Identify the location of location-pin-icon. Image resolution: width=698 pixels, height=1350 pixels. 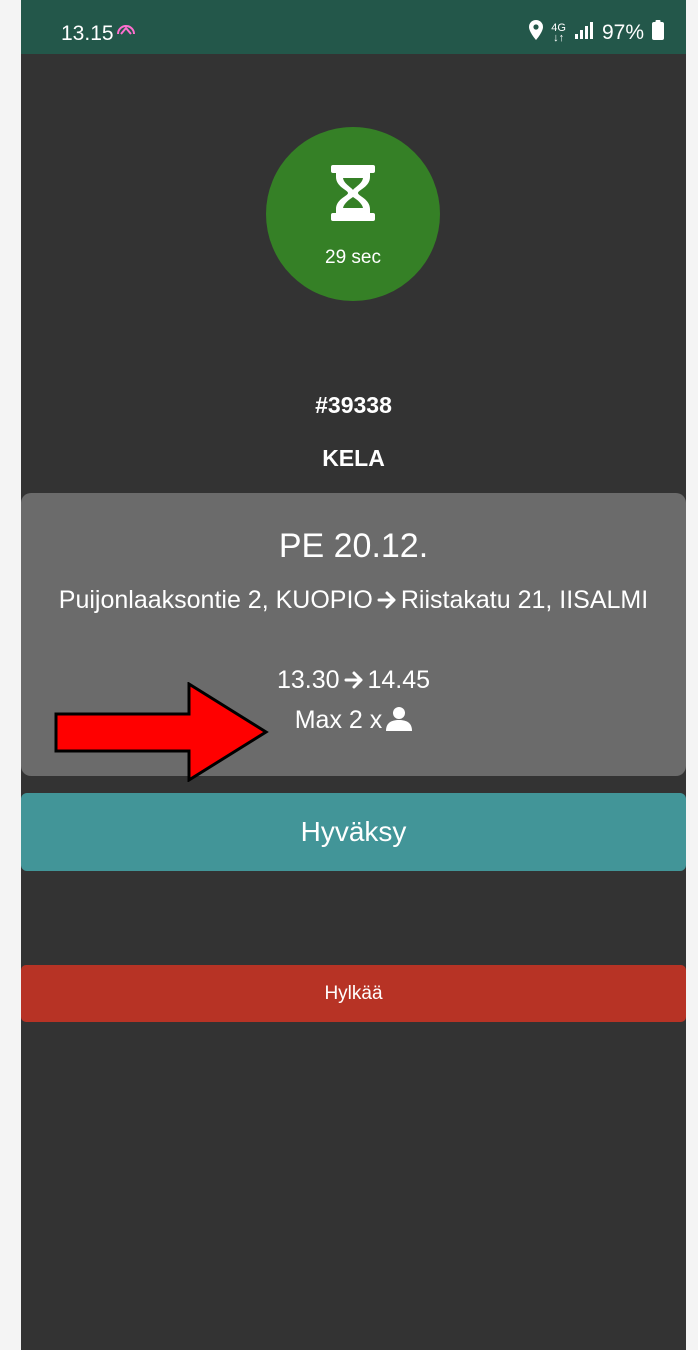
(536, 33).